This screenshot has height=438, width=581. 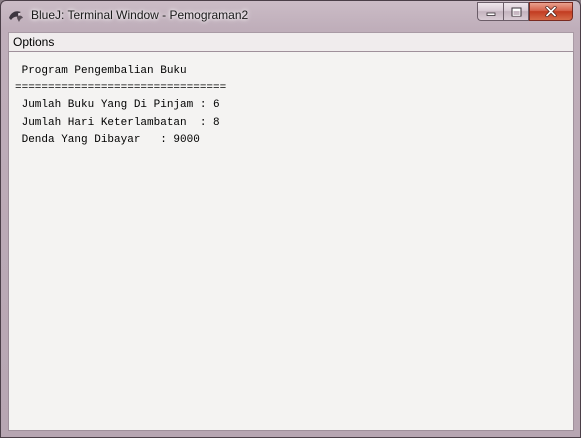 What do you see at coordinates (16, 16) in the screenshot?
I see `bluej-app-icon` at bounding box center [16, 16].